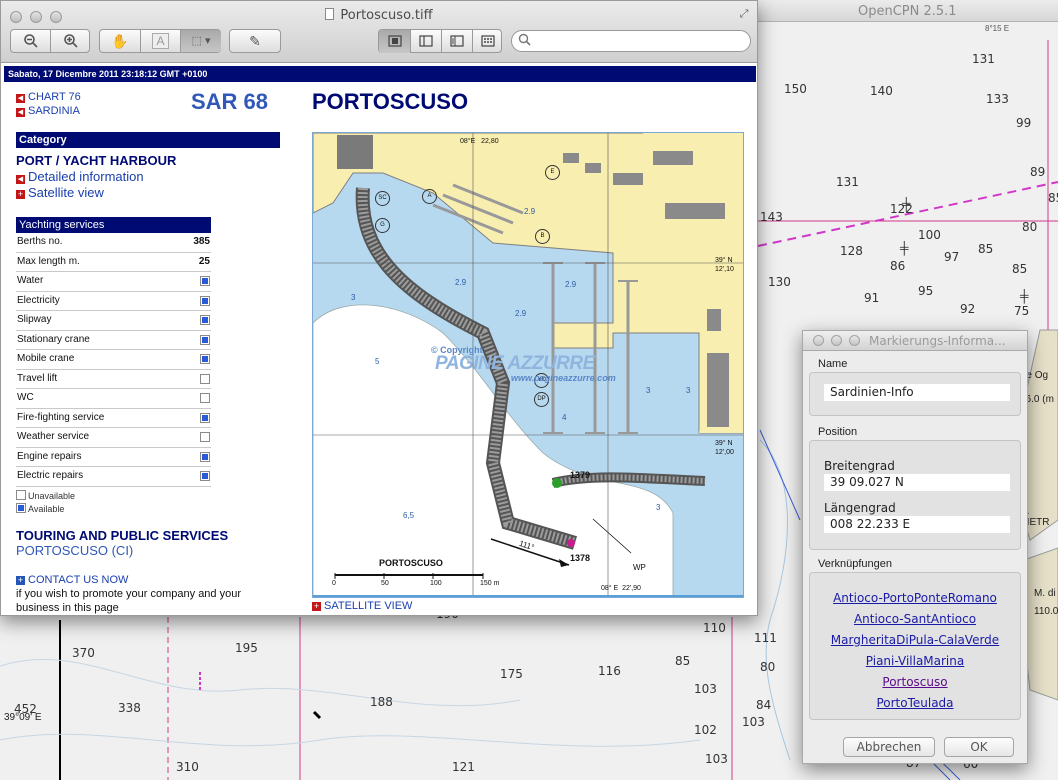 The image size is (1058, 780). I want to click on thumbnails-view-button, so click(426, 41).